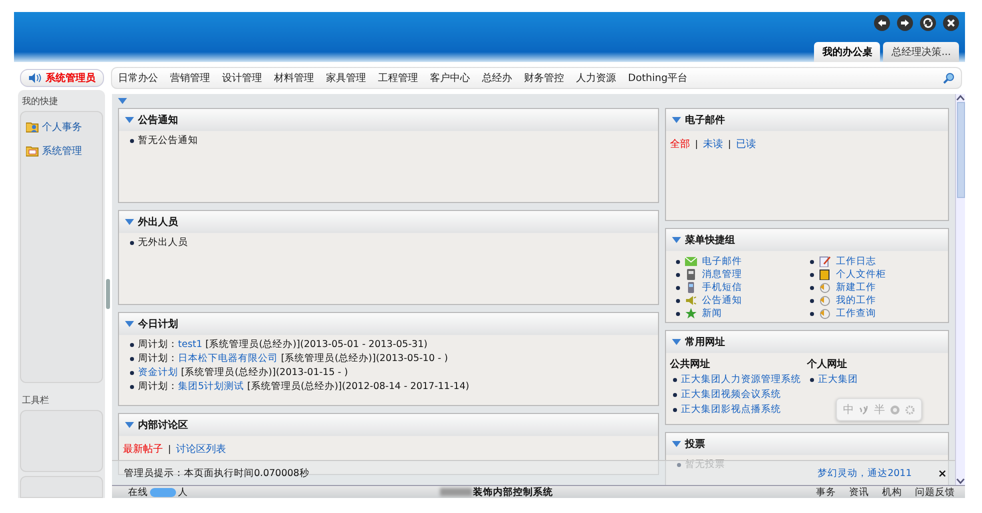 This screenshot has height=513, width=982. Describe the element at coordinates (856, 300) in the screenshot. I see `shortcut-link: 我的工作` at that location.